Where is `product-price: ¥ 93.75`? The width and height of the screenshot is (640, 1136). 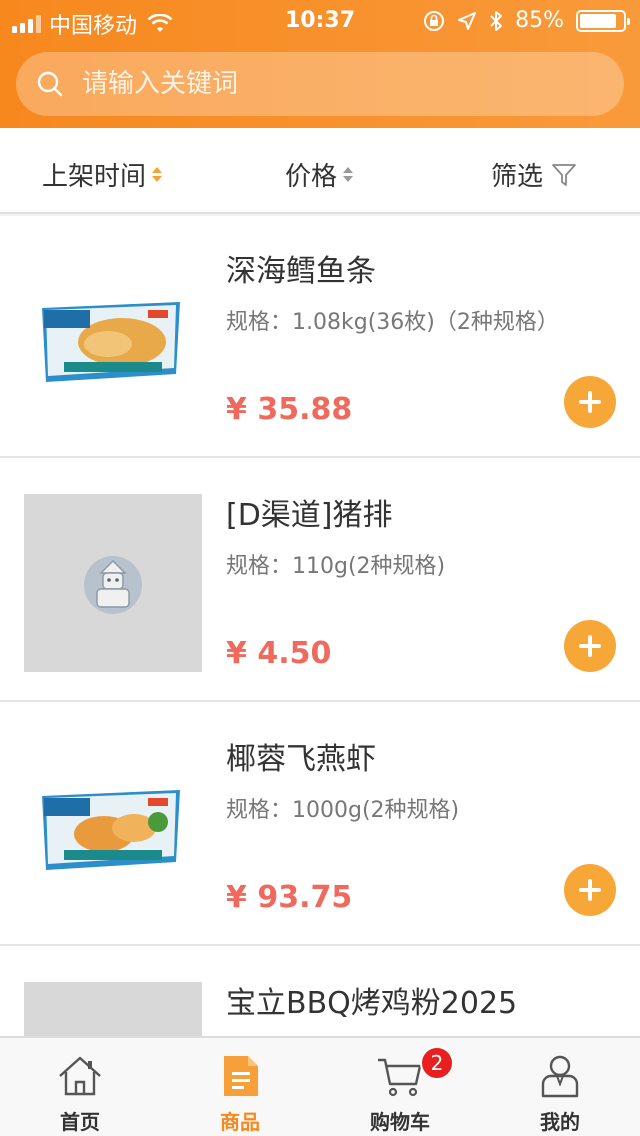 product-price: ¥ 93.75 is located at coordinates (289, 897).